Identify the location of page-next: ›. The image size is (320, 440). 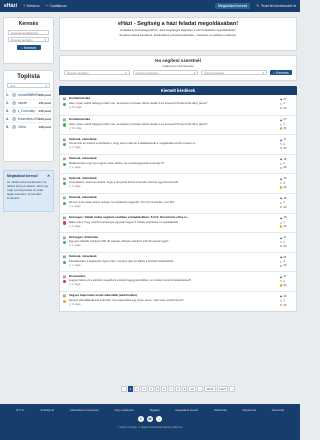
(232, 389).